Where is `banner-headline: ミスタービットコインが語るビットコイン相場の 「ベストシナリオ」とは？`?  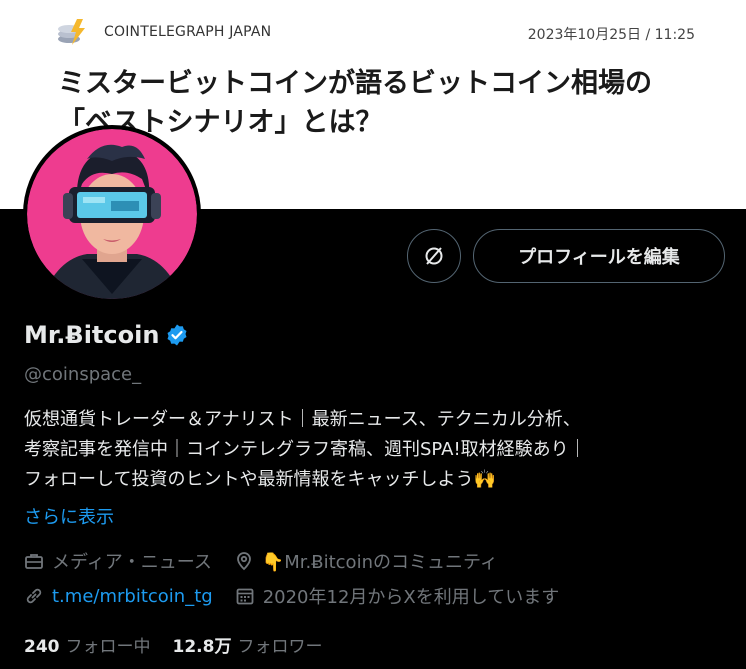 banner-headline: ミスタービットコインが語るビットコイン相場の 「ベストシナリオ」とは？ is located at coordinates (388, 103).